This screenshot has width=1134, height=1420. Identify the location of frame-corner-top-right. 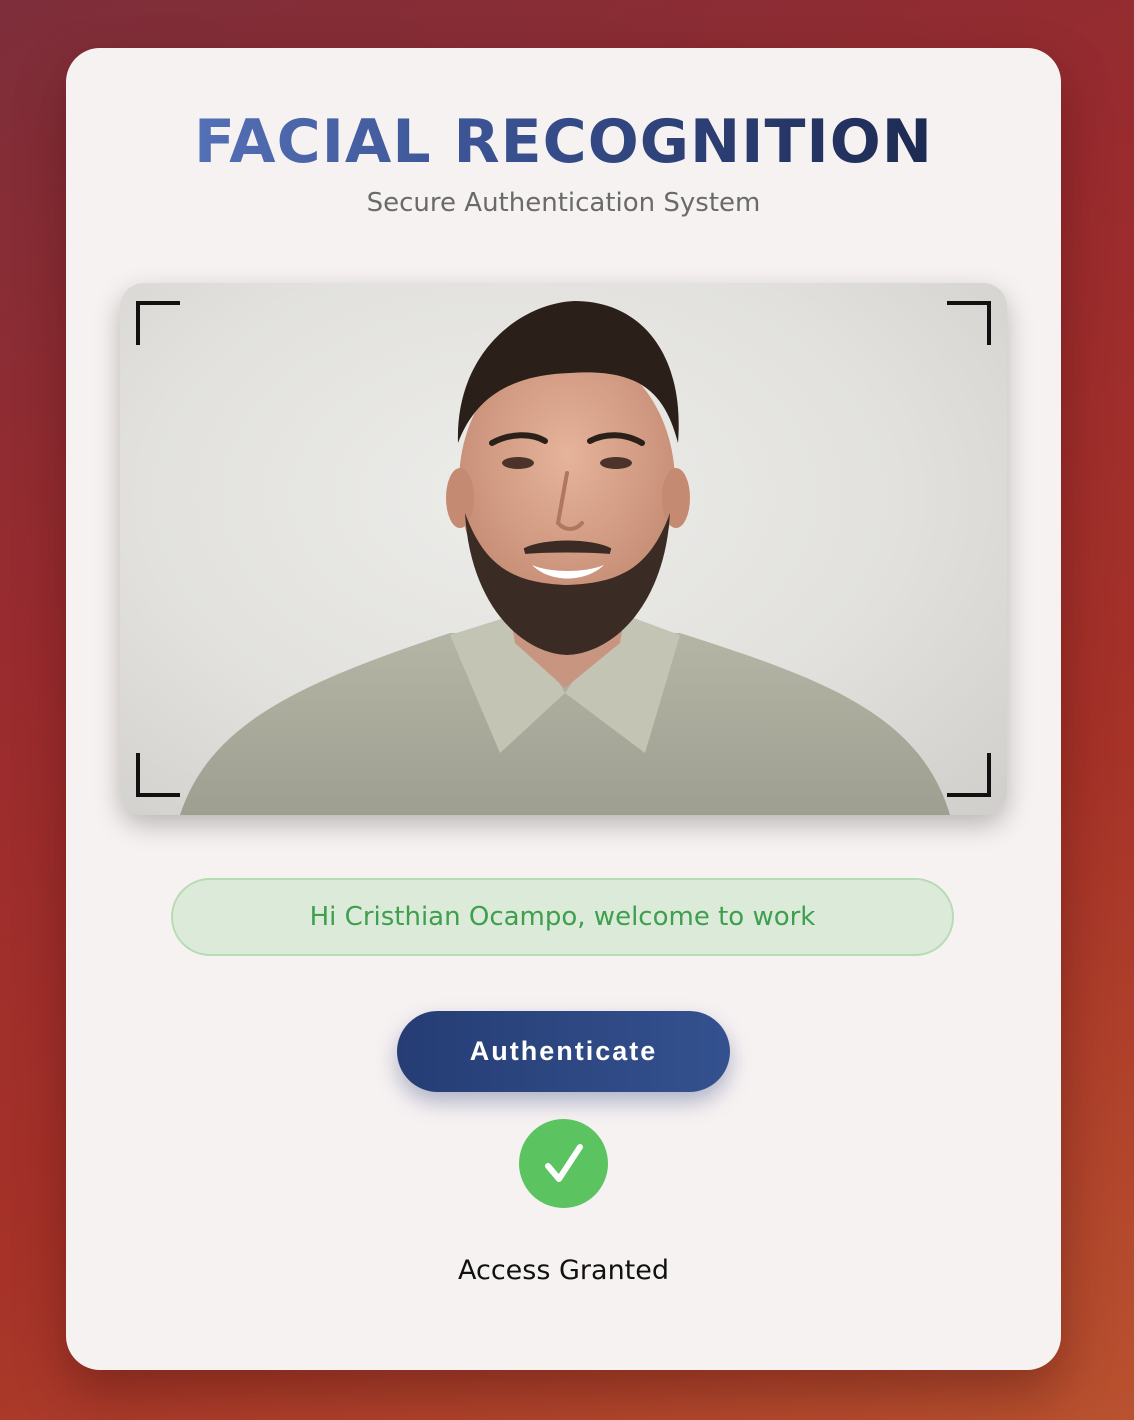
(969, 323).